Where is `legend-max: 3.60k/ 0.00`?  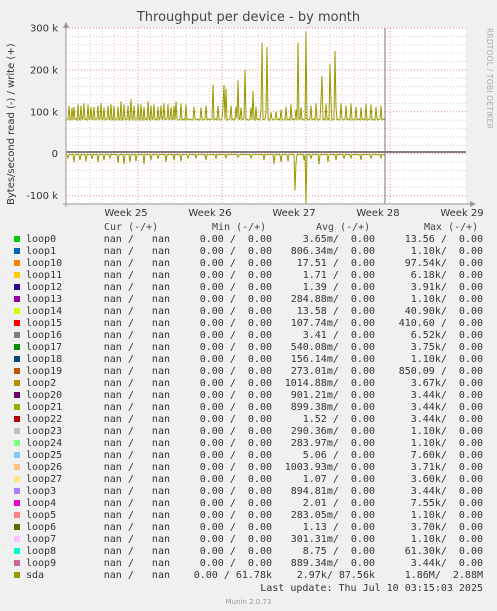 legend-max: 3.60k/ 0.00 is located at coordinates (446, 479).